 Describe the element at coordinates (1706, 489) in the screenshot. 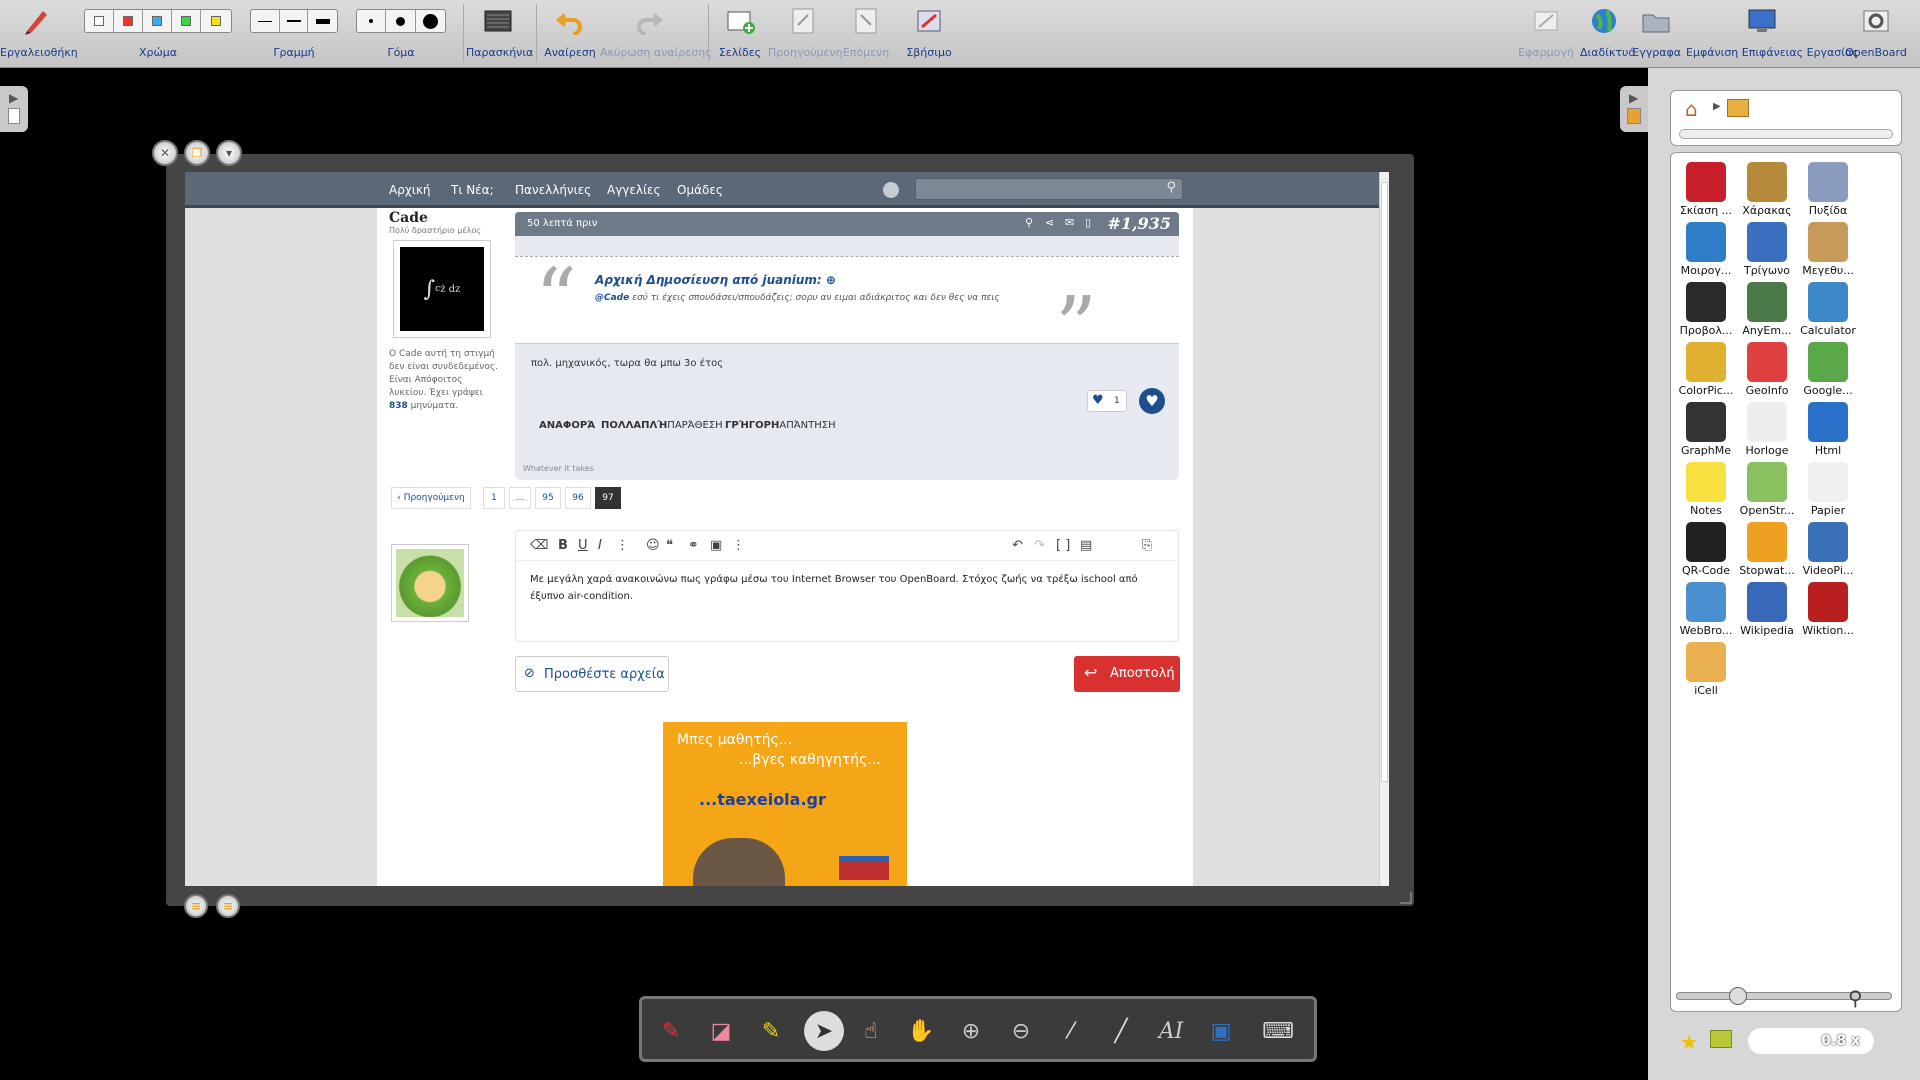

I see `library-item: Notes` at that location.